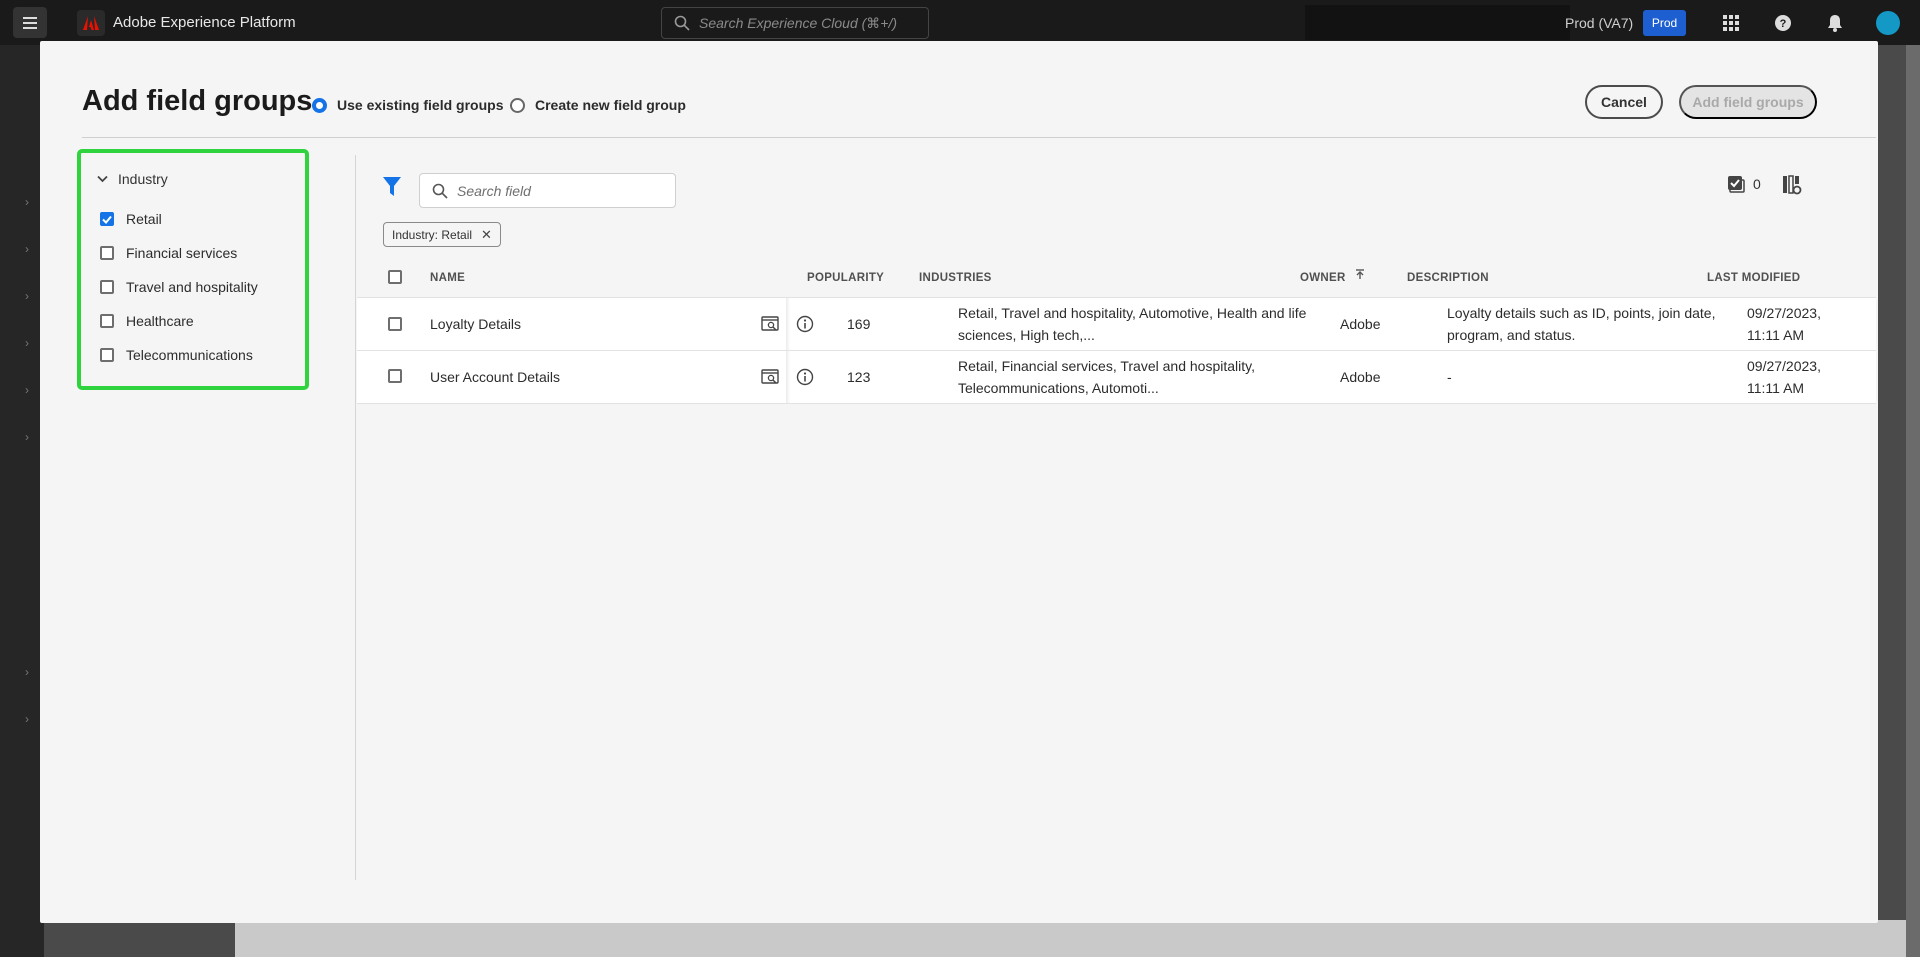 This screenshot has height=957, width=1920. Describe the element at coordinates (859, 377) in the screenshot. I see `row-popularity: 123` at that location.